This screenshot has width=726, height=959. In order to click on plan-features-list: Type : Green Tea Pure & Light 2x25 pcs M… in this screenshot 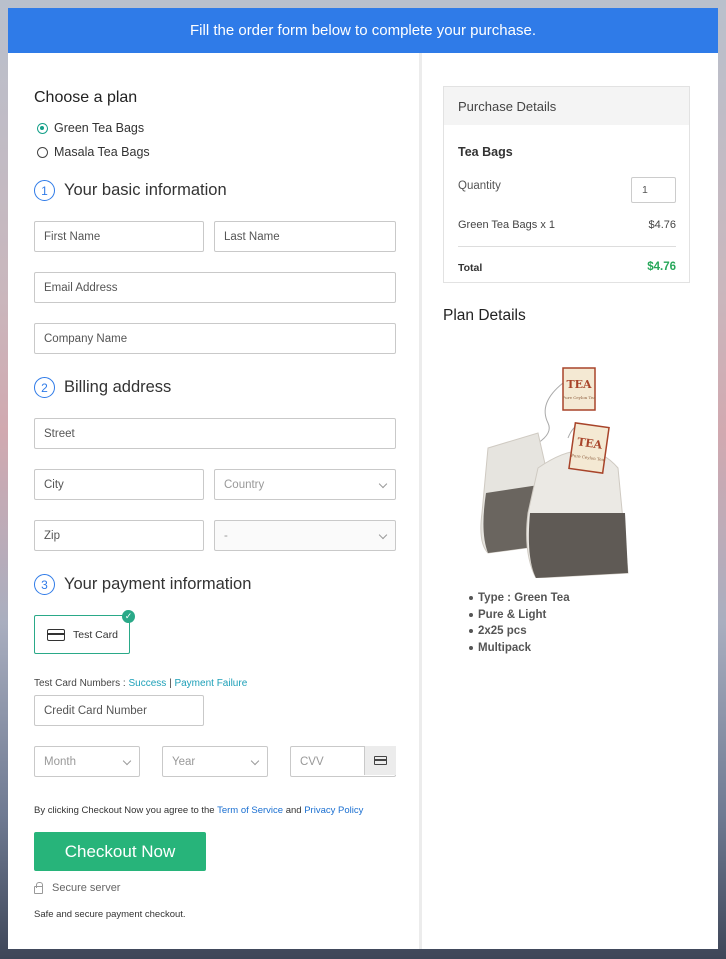, I will do `click(519, 623)`.